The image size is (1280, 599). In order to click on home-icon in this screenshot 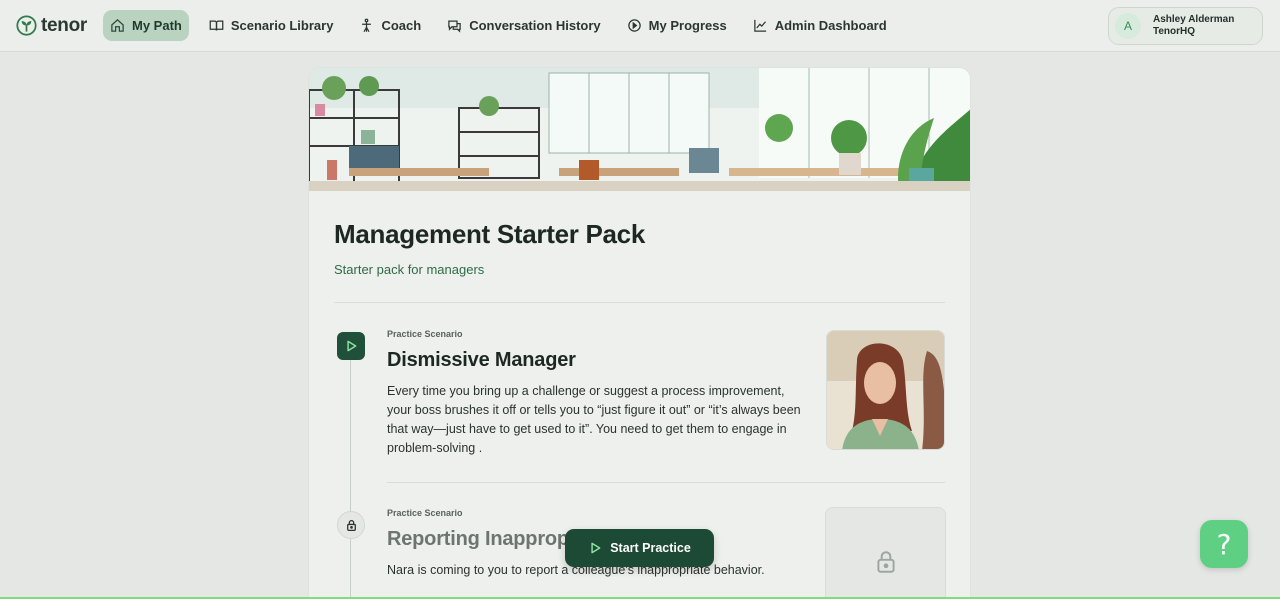, I will do `click(117, 25)`.